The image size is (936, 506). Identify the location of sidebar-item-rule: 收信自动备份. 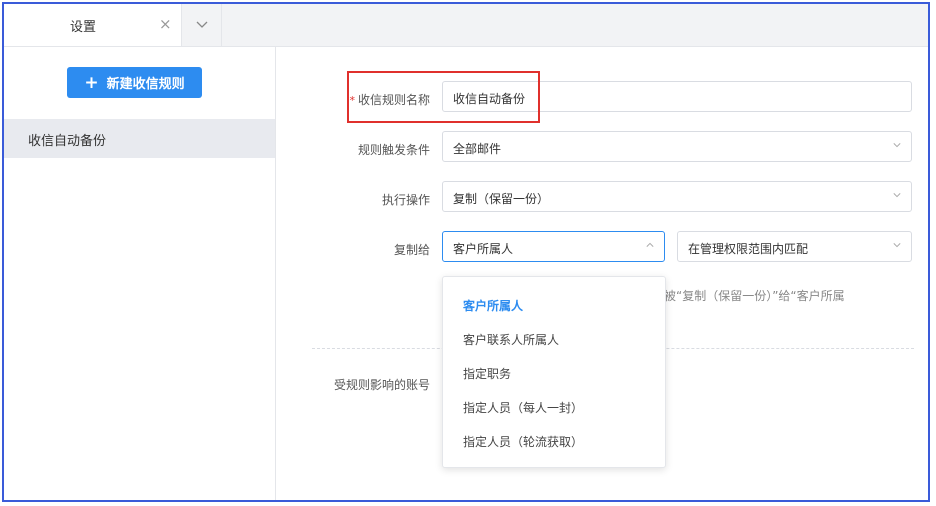
(139, 138).